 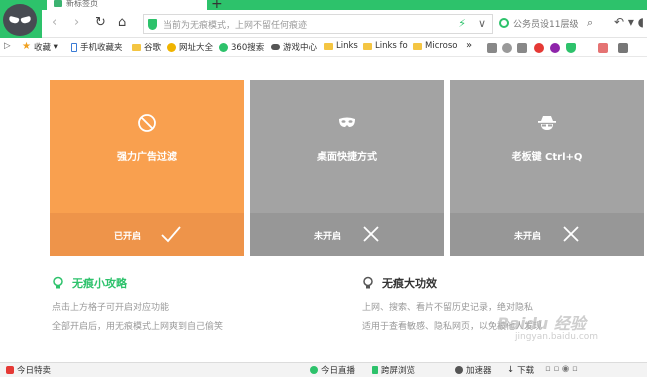 I want to click on bookmark-google: 谷歌, so click(x=146, y=47).